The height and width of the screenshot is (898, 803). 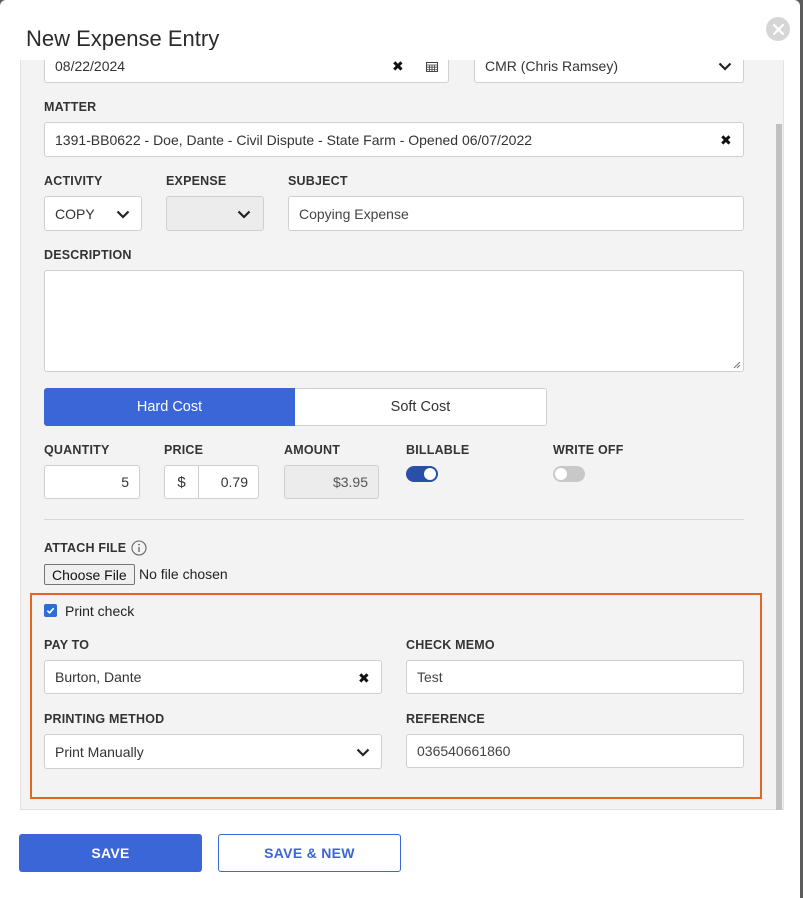 I want to click on matter-label: MATTER, so click(x=70, y=107).